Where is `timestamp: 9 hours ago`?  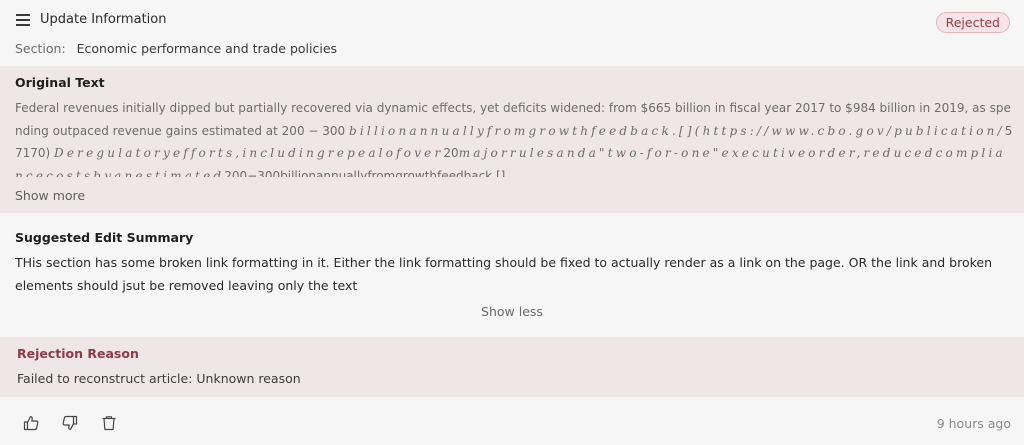
timestamp: 9 hours ago is located at coordinates (973, 423).